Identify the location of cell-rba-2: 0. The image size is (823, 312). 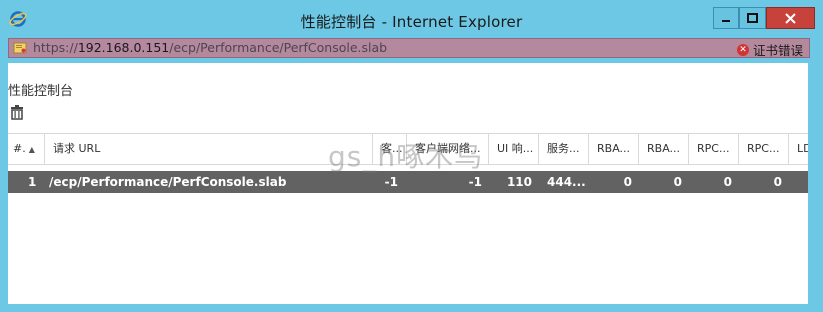
(677, 182).